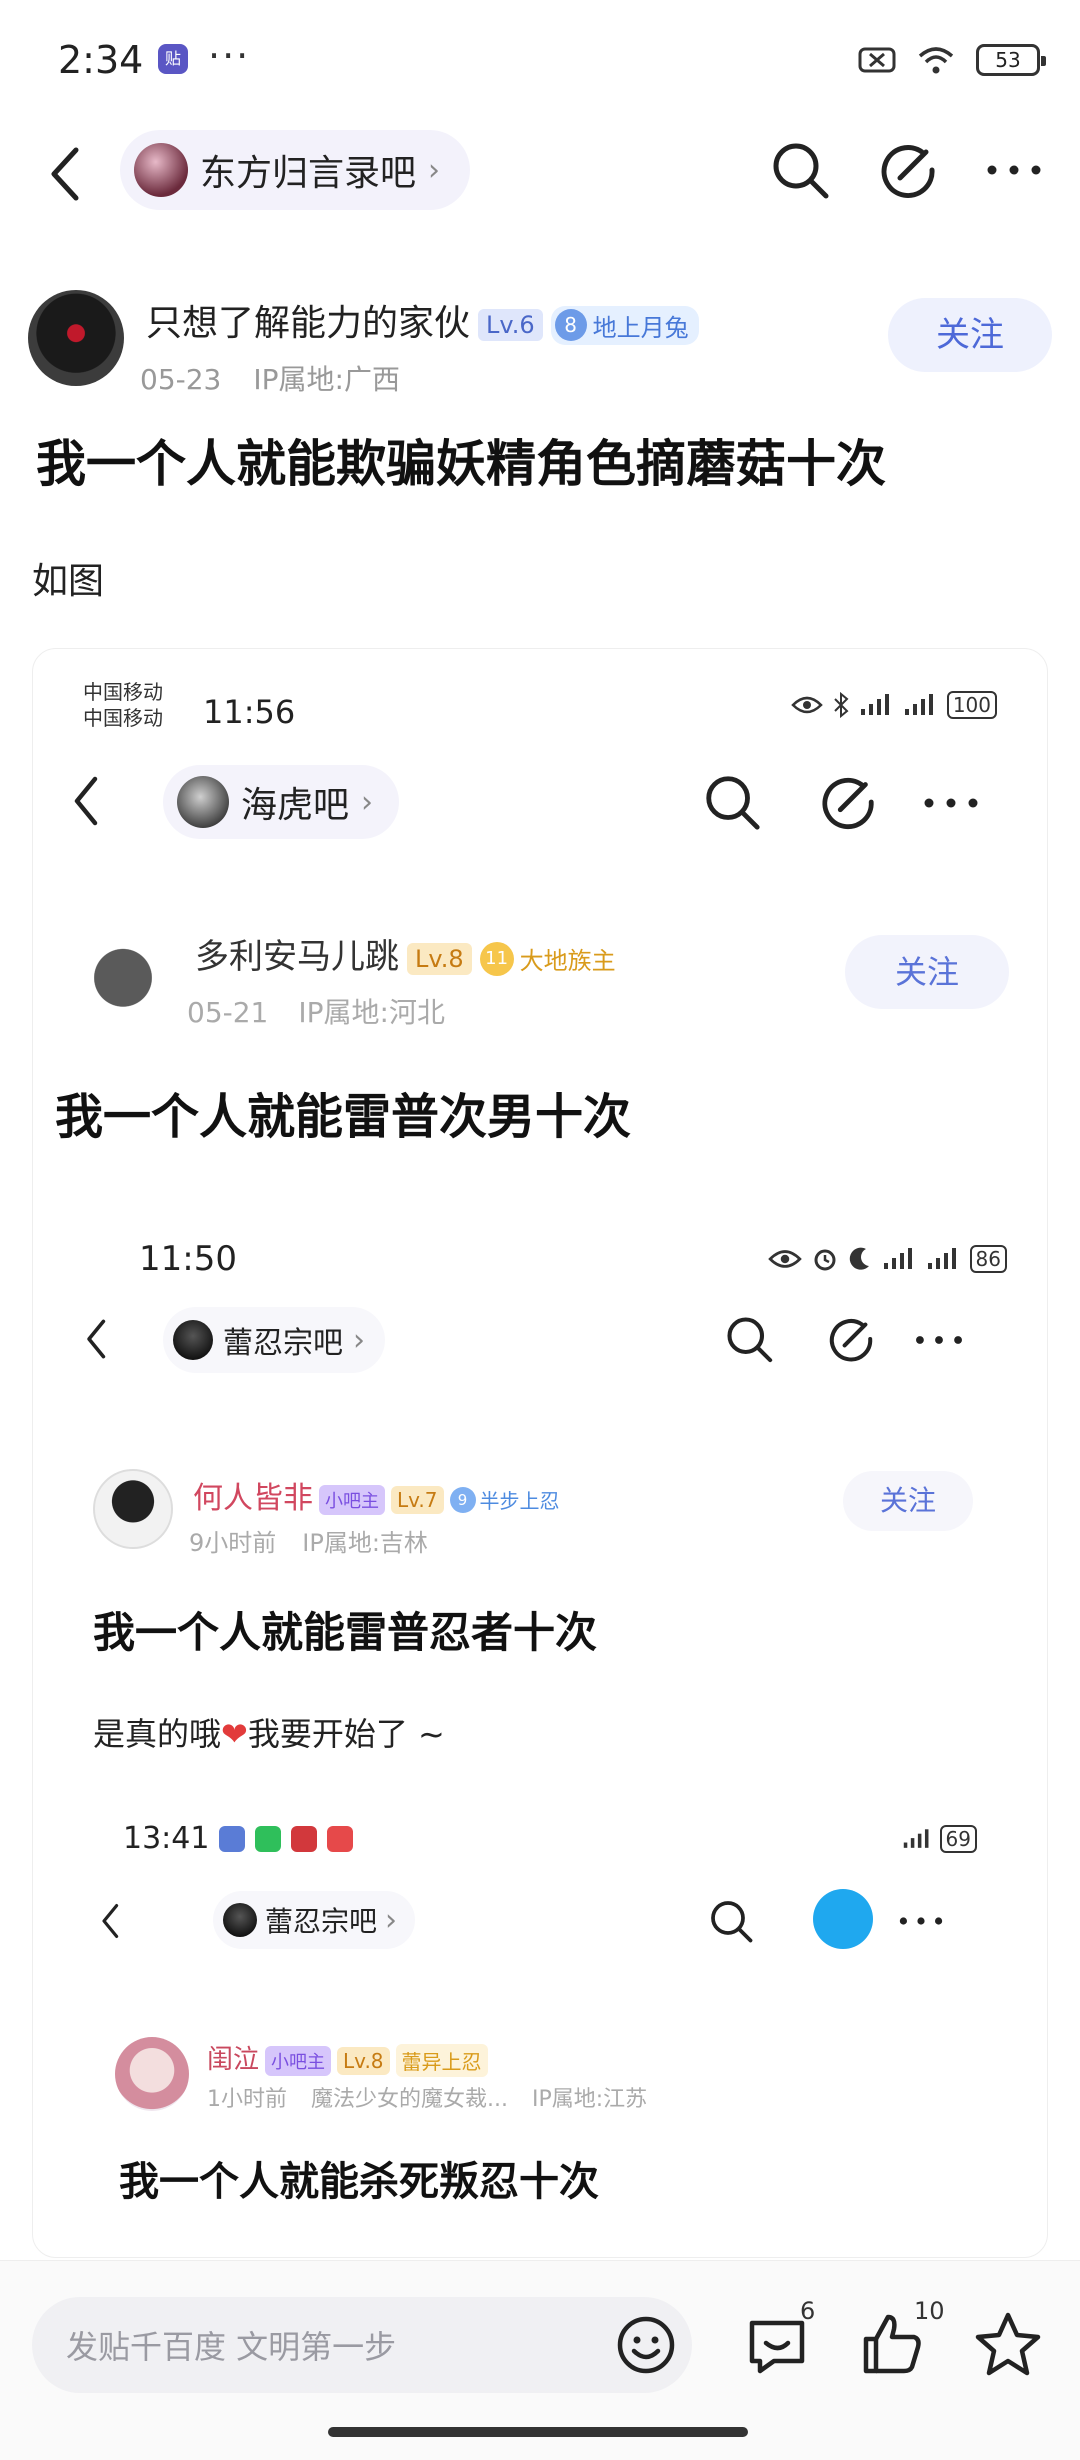 This screenshot has height=2460, width=1080. What do you see at coordinates (345, 1632) in the screenshot?
I see `nested-post-title: 我一个人就能雷普忍者十次` at bounding box center [345, 1632].